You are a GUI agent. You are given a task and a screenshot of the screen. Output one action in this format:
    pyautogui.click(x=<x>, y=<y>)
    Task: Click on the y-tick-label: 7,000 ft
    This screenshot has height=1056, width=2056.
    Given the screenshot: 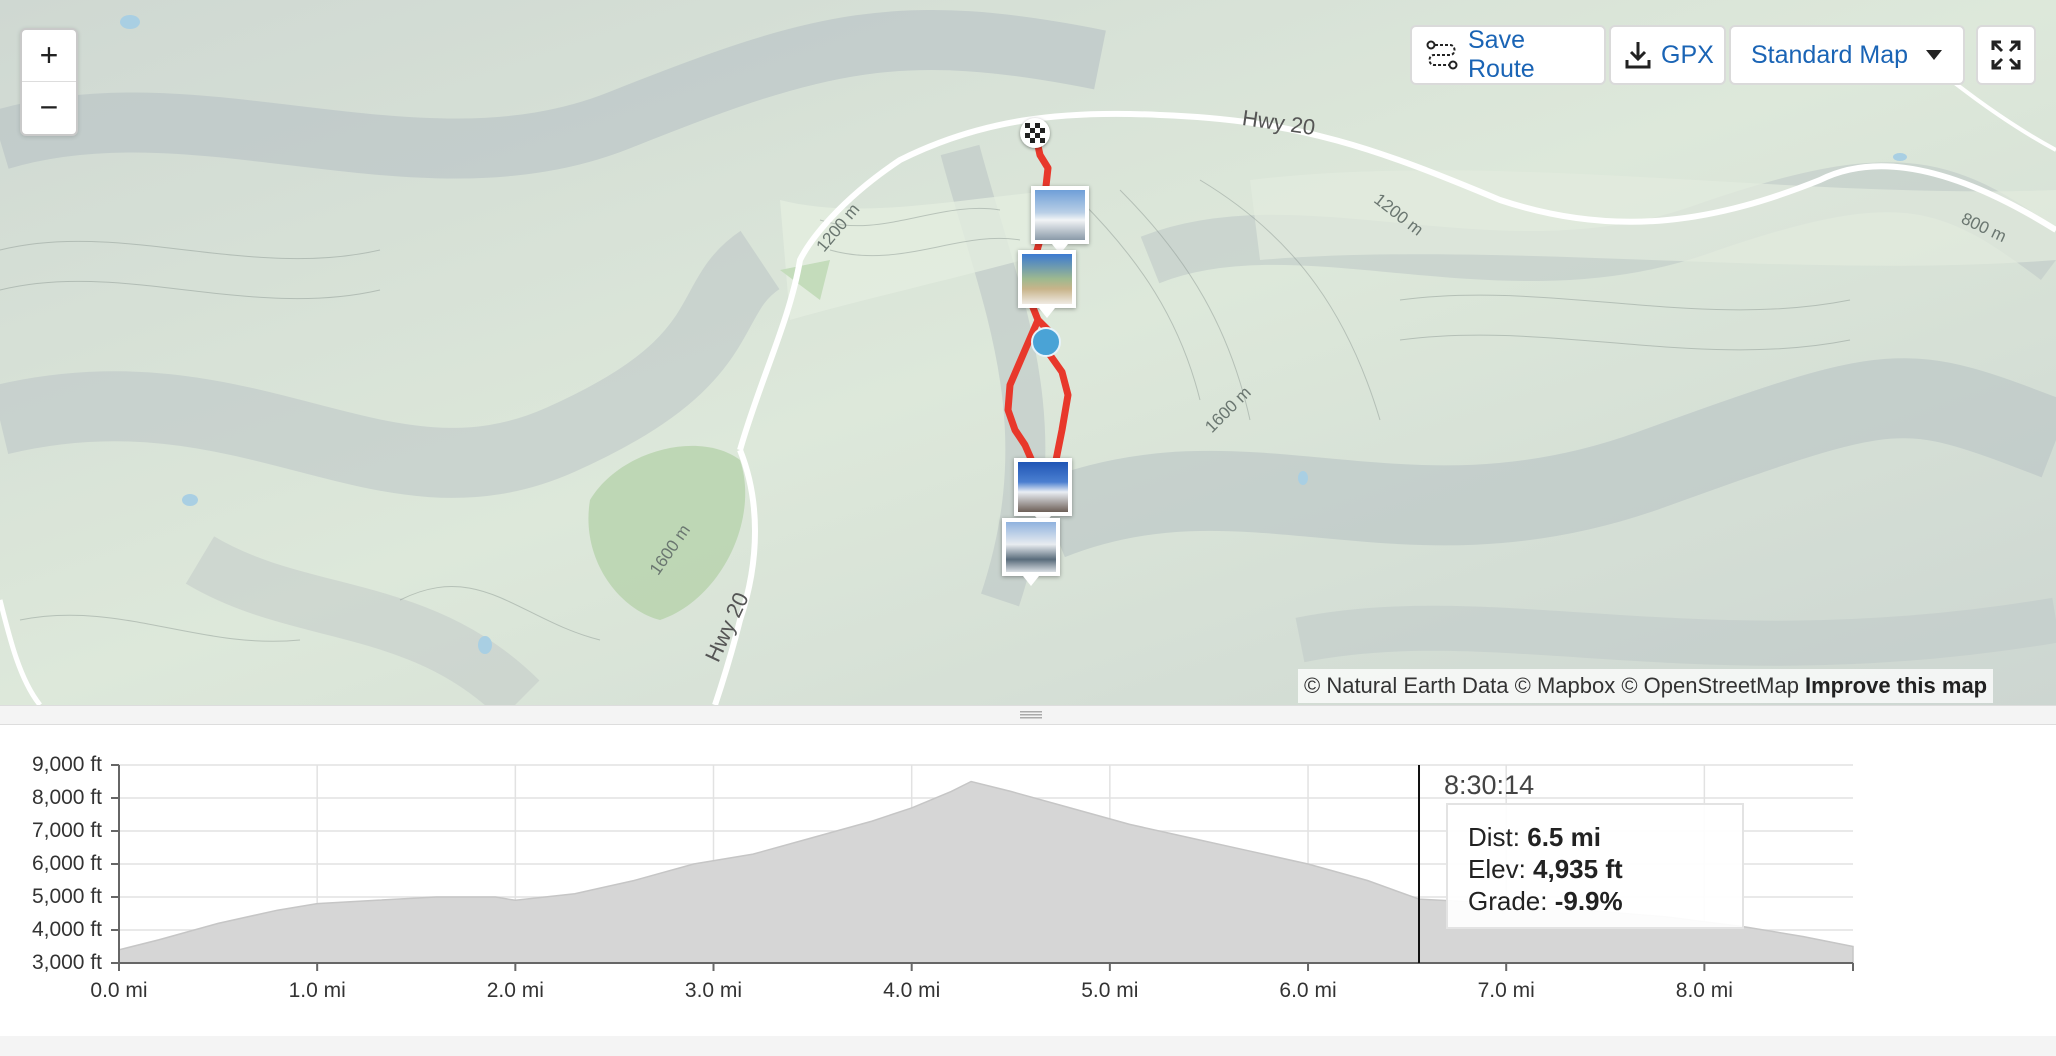 What is the action you would take?
    pyautogui.click(x=66, y=830)
    